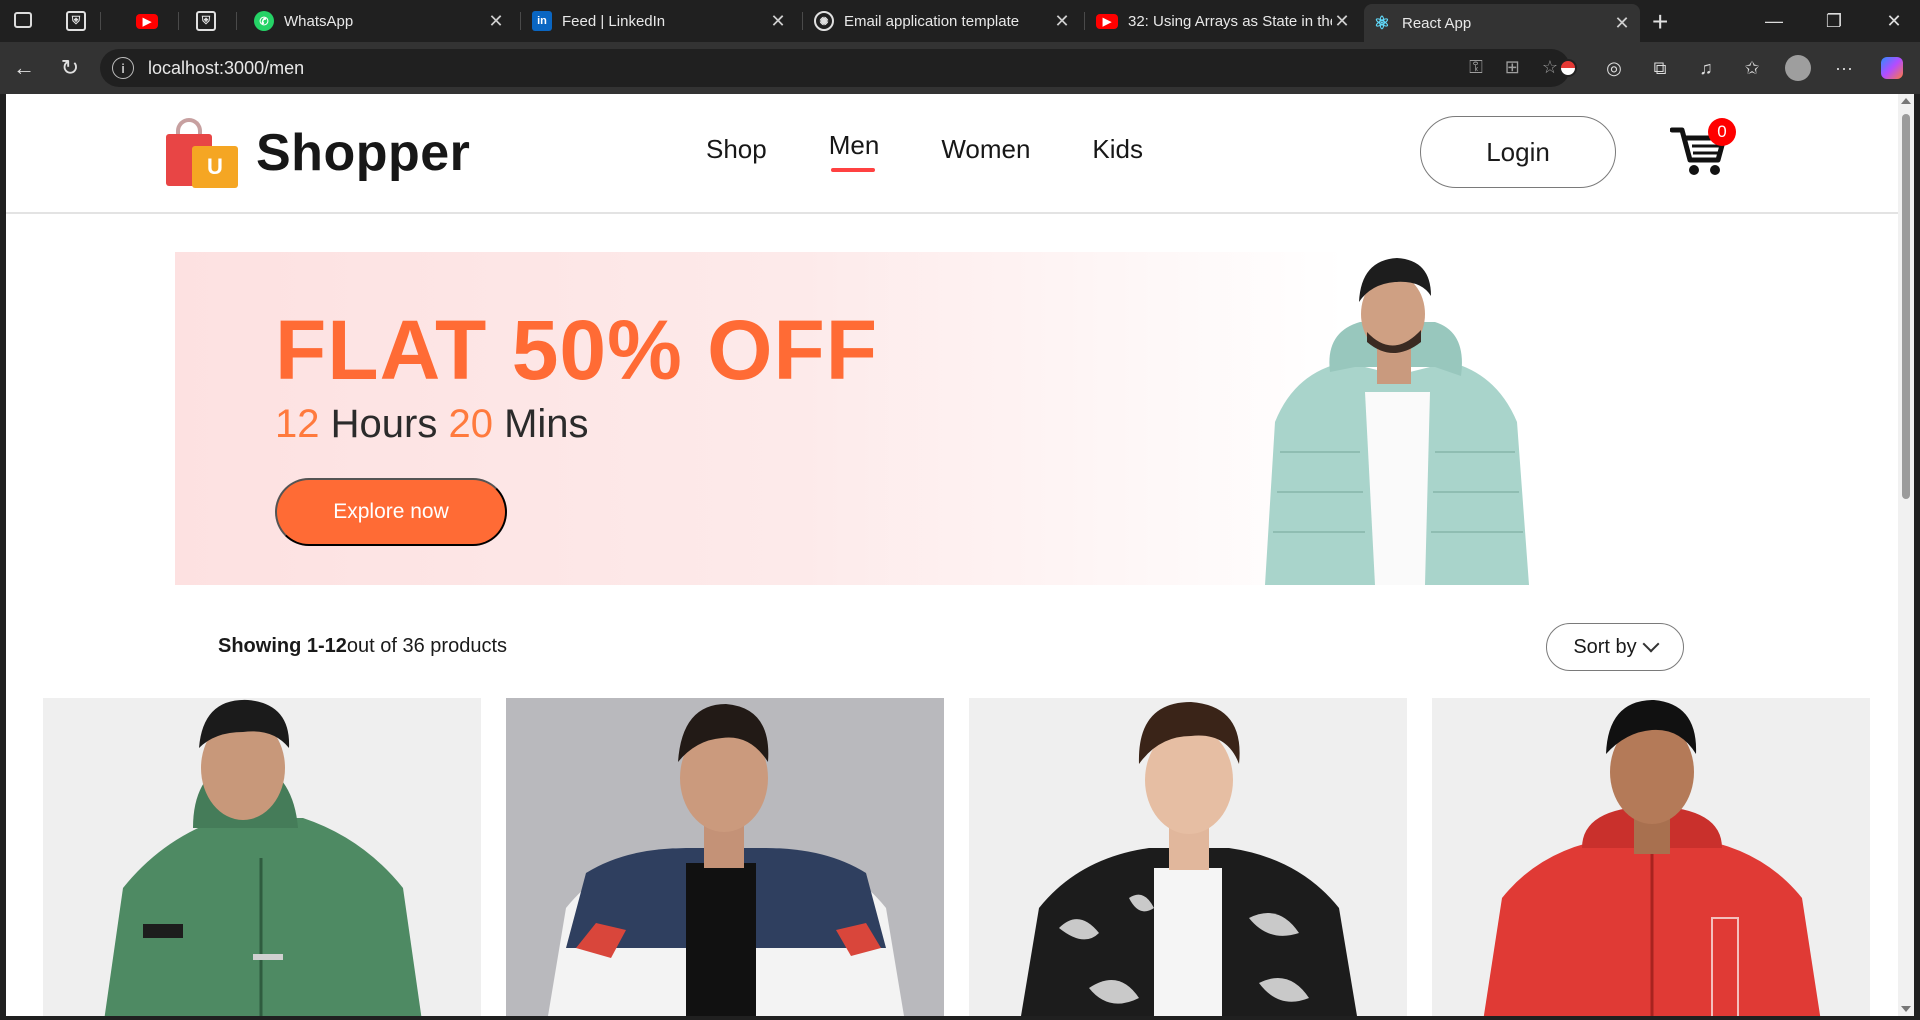 The width and height of the screenshot is (1920, 1020). Describe the element at coordinates (1437, 23) in the screenshot. I see `tab-title: React App` at that location.